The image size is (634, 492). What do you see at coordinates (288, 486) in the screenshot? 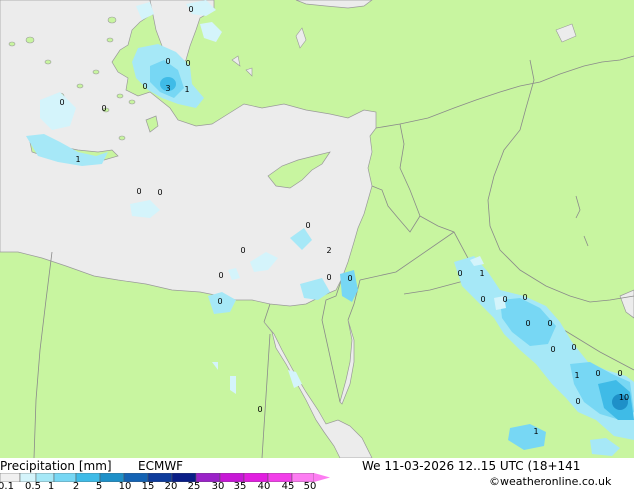
I see `legend-tick-label: 45` at bounding box center [288, 486].